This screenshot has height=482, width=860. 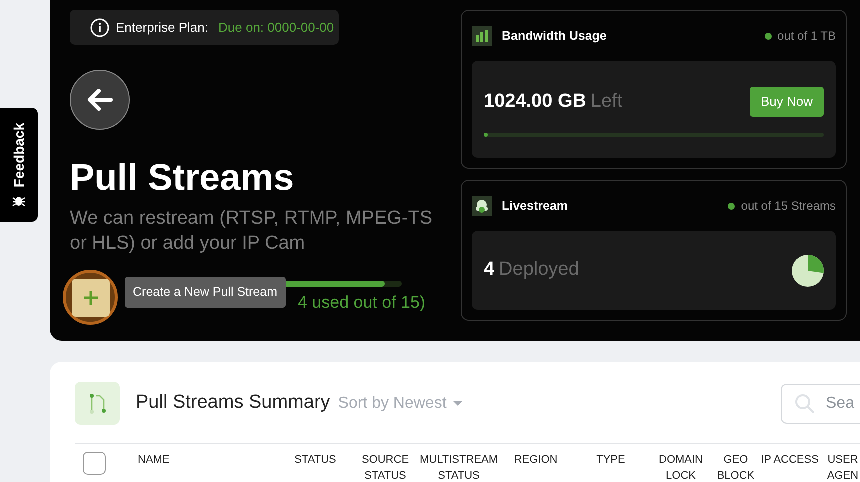 What do you see at coordinates (94, 463) in the screenshot?
I see `select-all-checkbox` at bounding box center [94, 463].